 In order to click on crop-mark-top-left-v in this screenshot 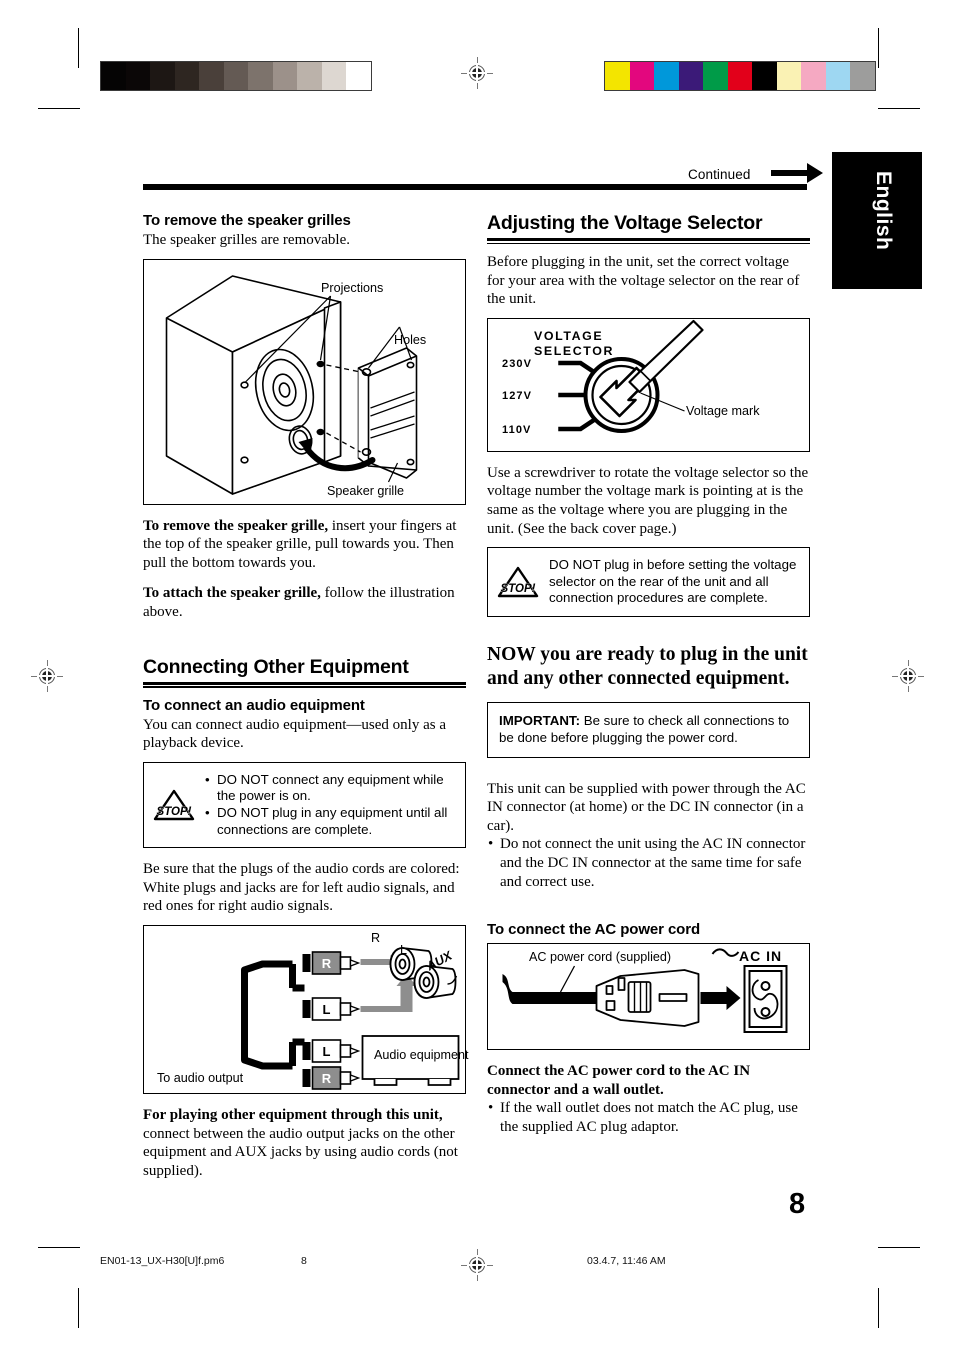, I will do `click(79, 48)`.